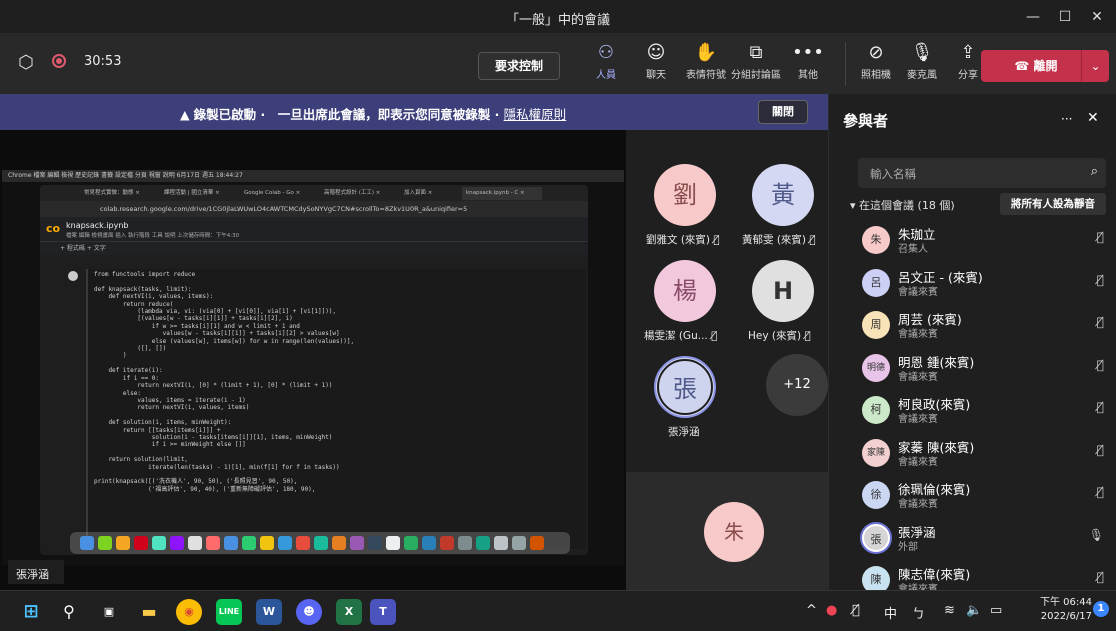  What do you see at coordinates (199, 193) in the screenshot?
I see `browser-tab: 課程活動 | 國立清華 ×` at bounding box center [199, 193].